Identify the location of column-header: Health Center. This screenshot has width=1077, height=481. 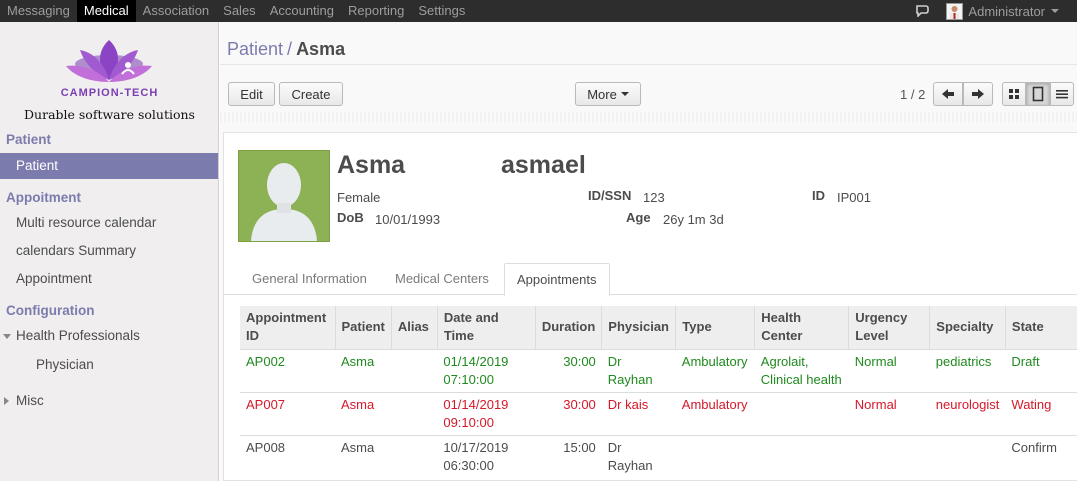
(801, 327).